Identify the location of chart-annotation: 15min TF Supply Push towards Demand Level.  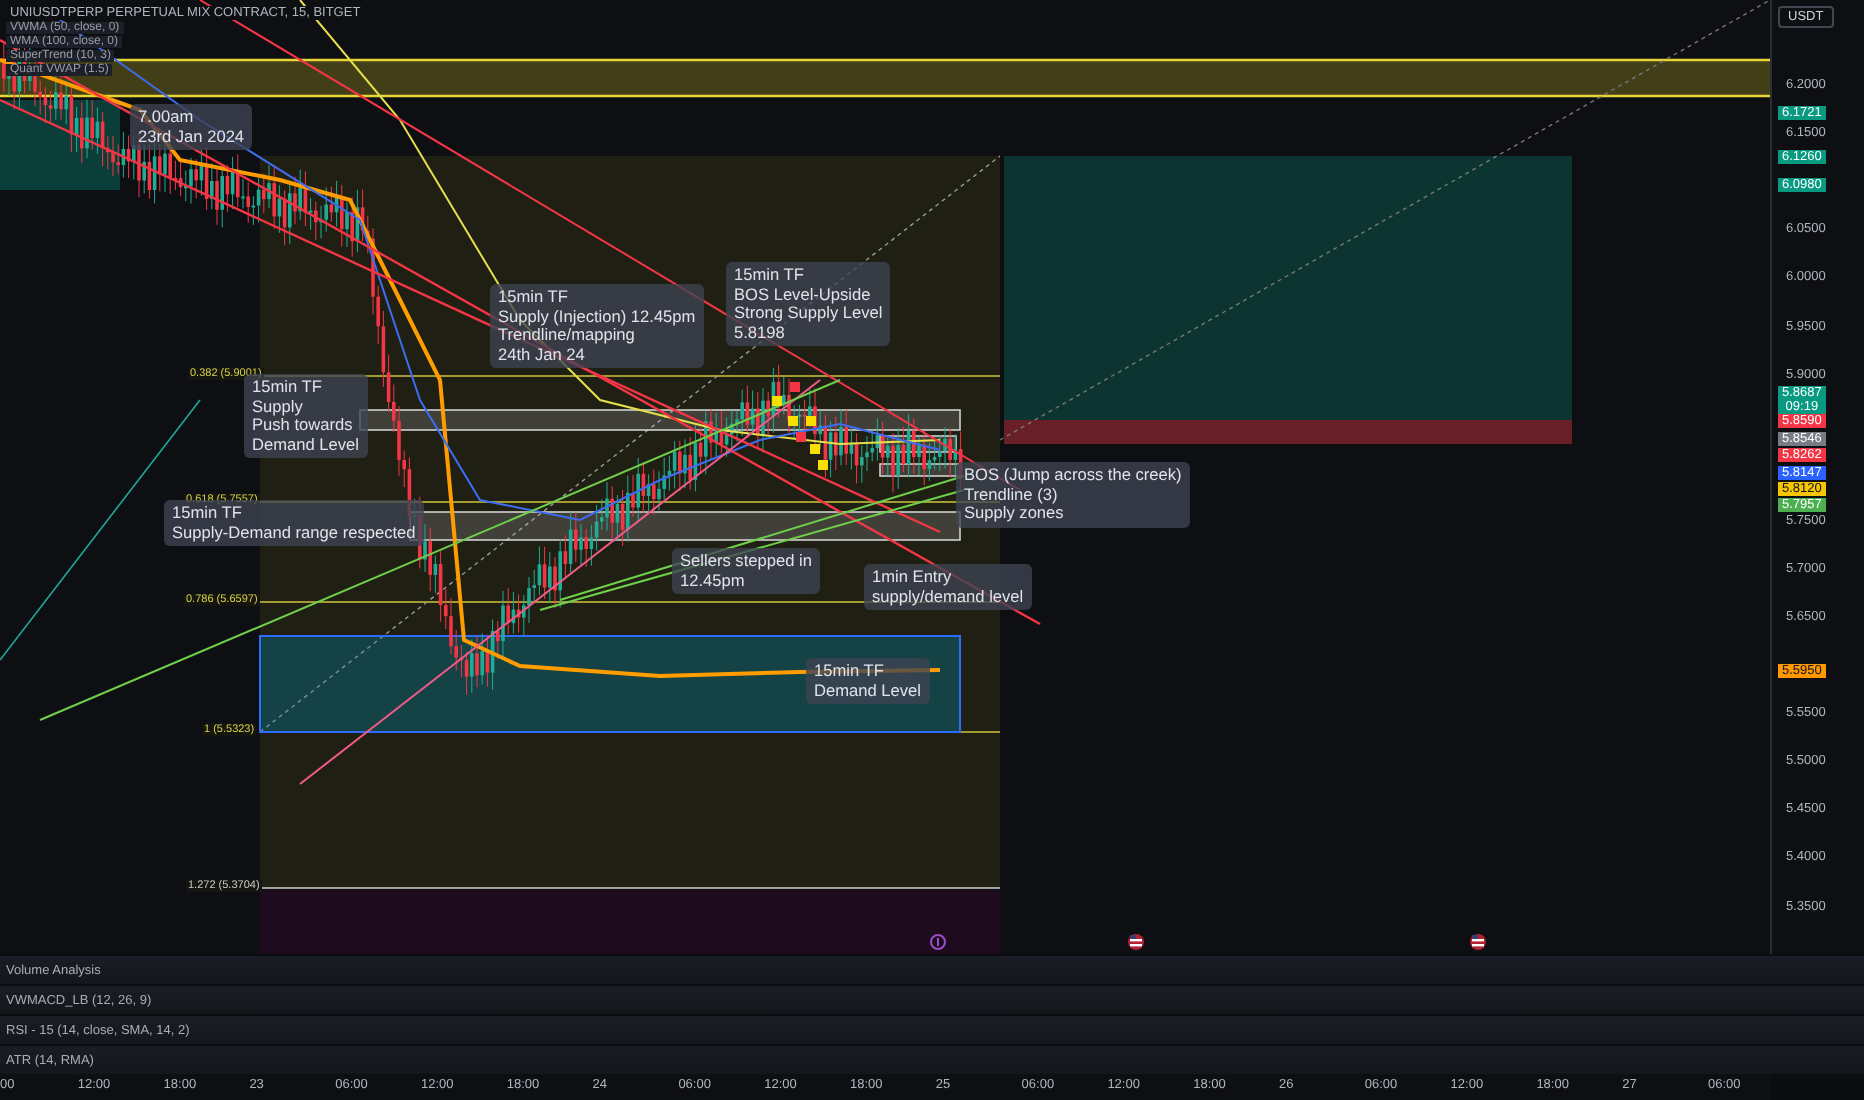
(306, 416).